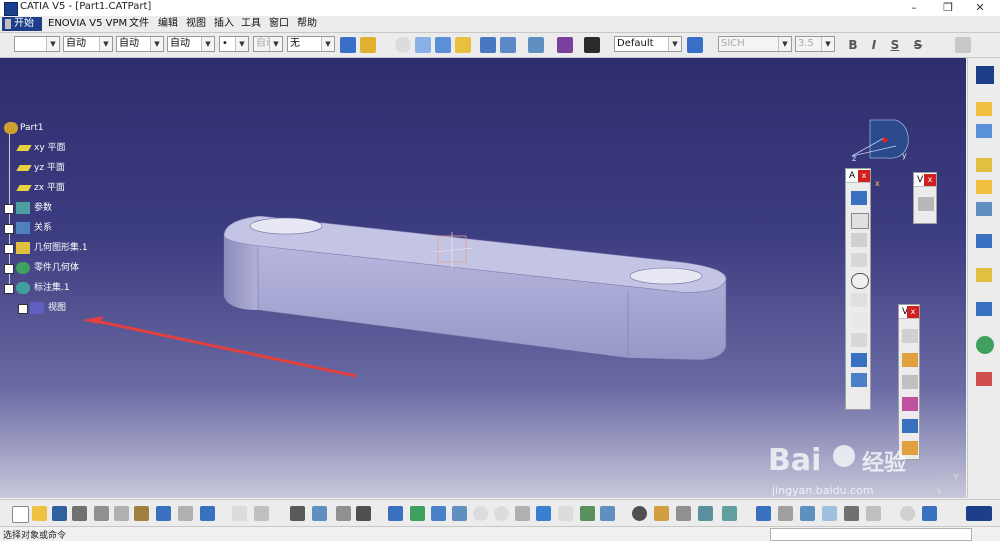 The width and height of the screenshot is (1000, 541). What do you see at coordinates (37, 44) in the screenshot?
I see `color-select: ▼` at bounding box center [37, 44].